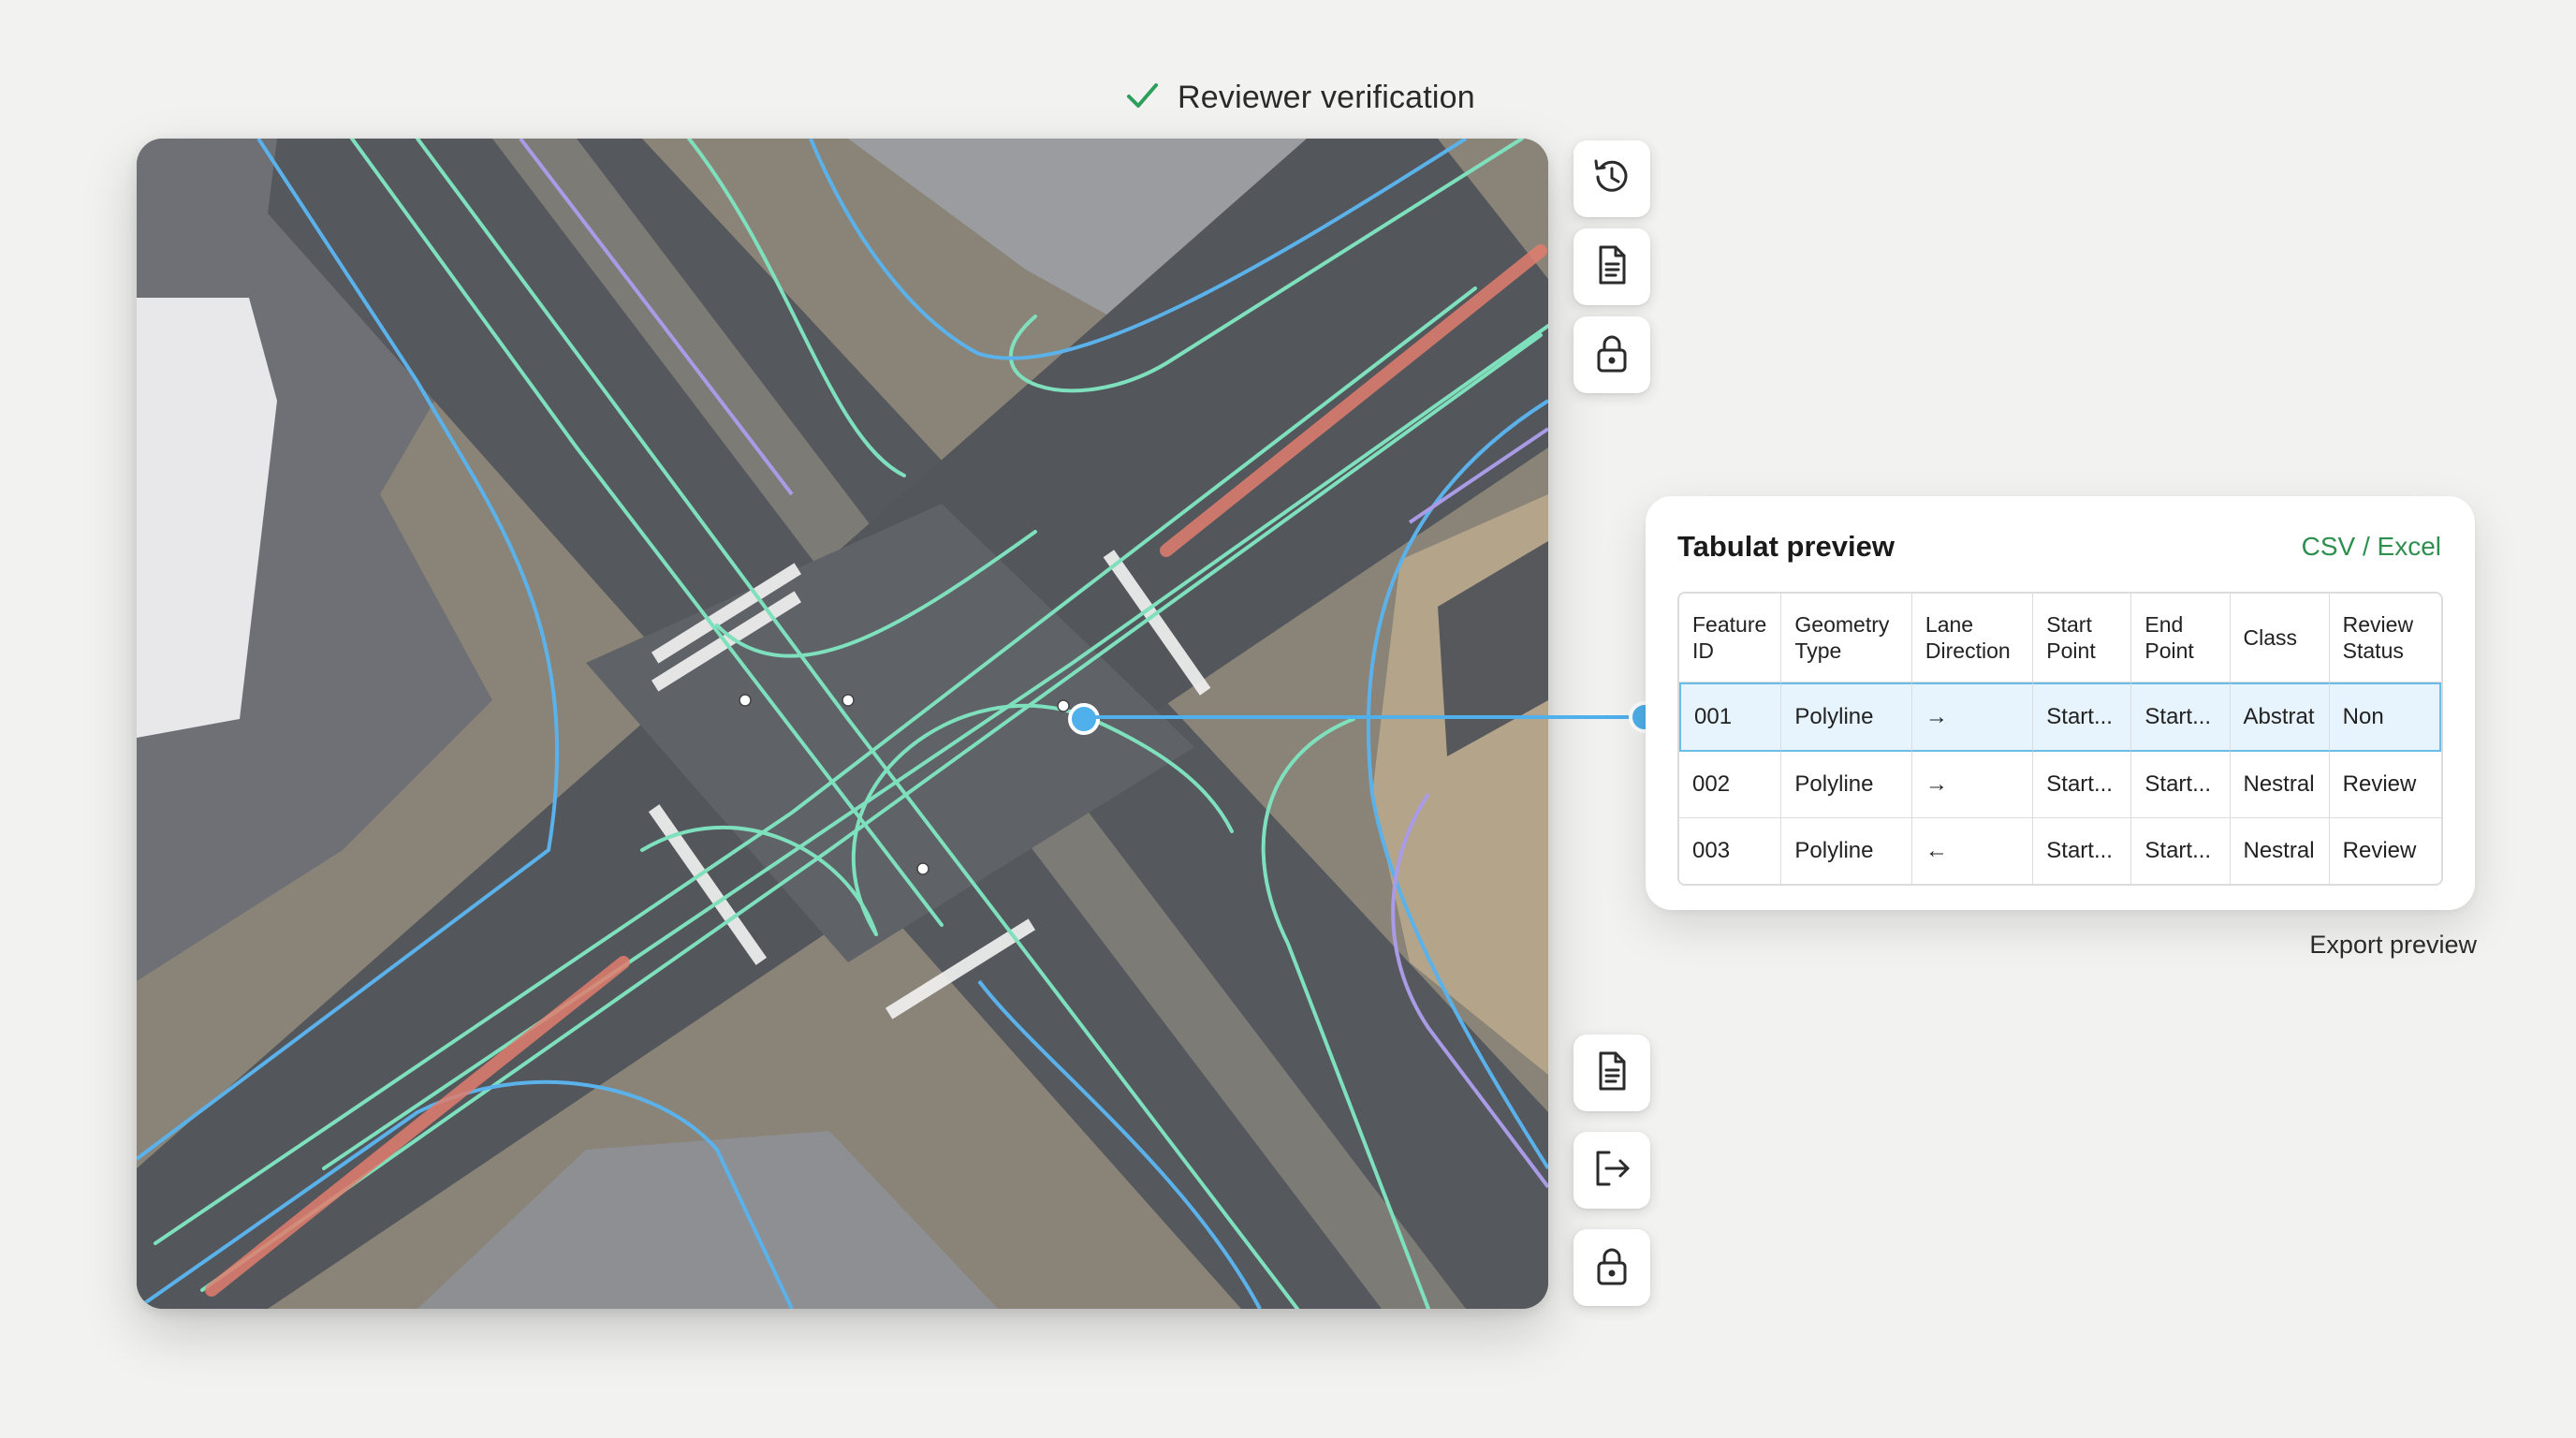 This screenshot has width=2576, height=1438. I want to click on column-header: End Point, so click(2181, 638).